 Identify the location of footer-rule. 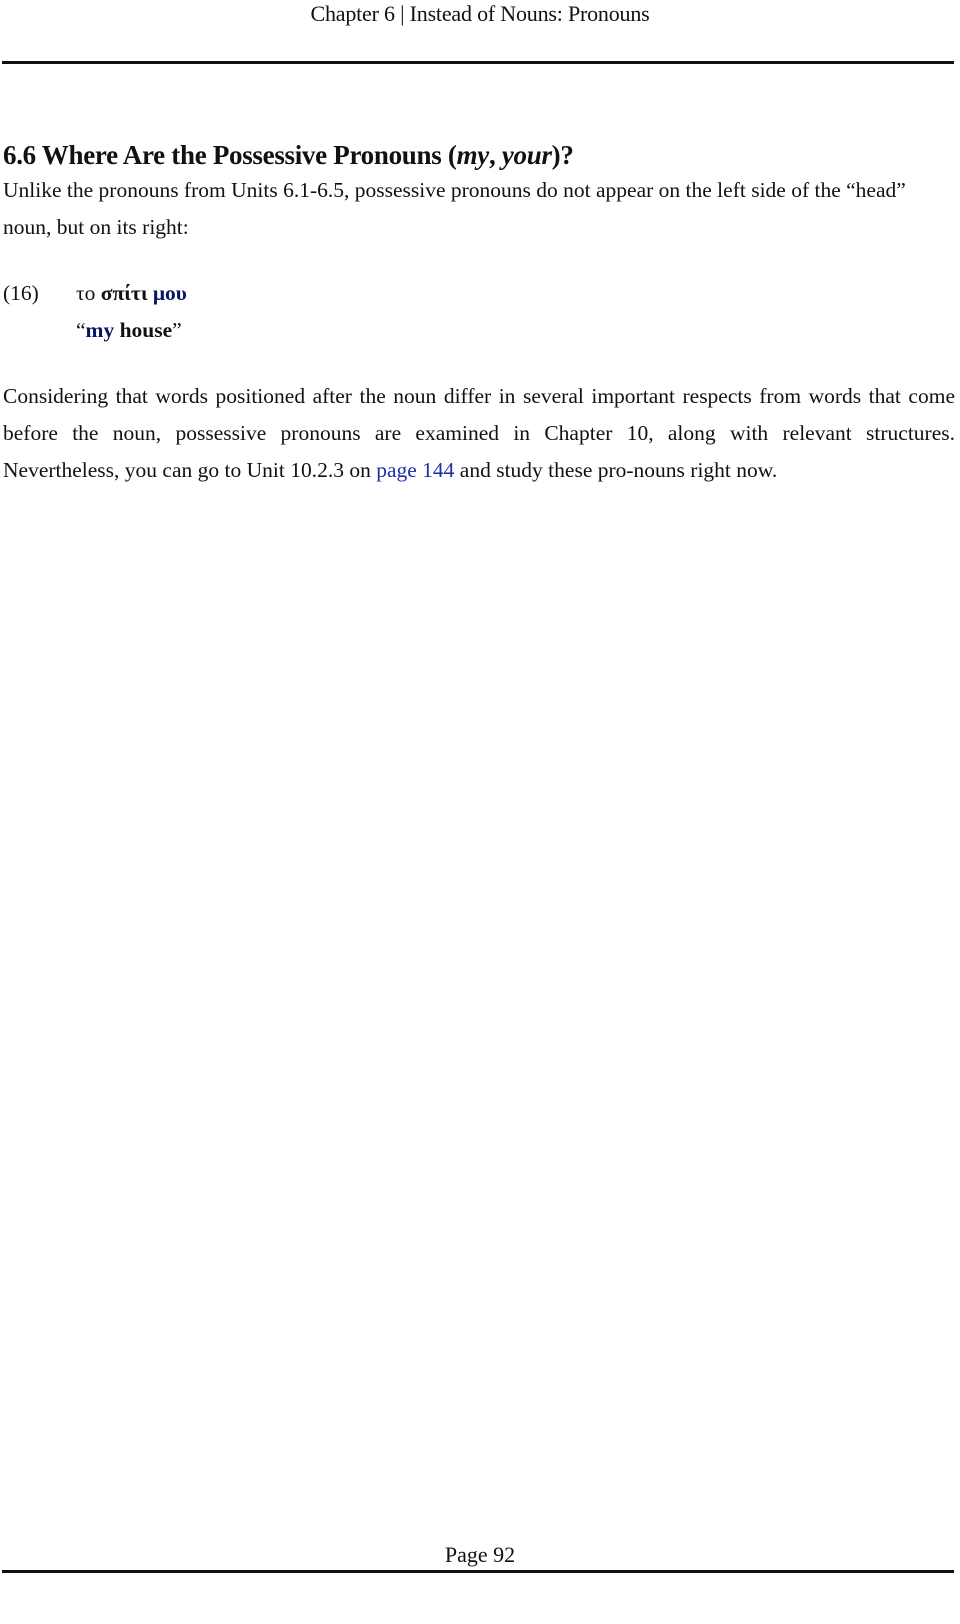
(478, 1571).